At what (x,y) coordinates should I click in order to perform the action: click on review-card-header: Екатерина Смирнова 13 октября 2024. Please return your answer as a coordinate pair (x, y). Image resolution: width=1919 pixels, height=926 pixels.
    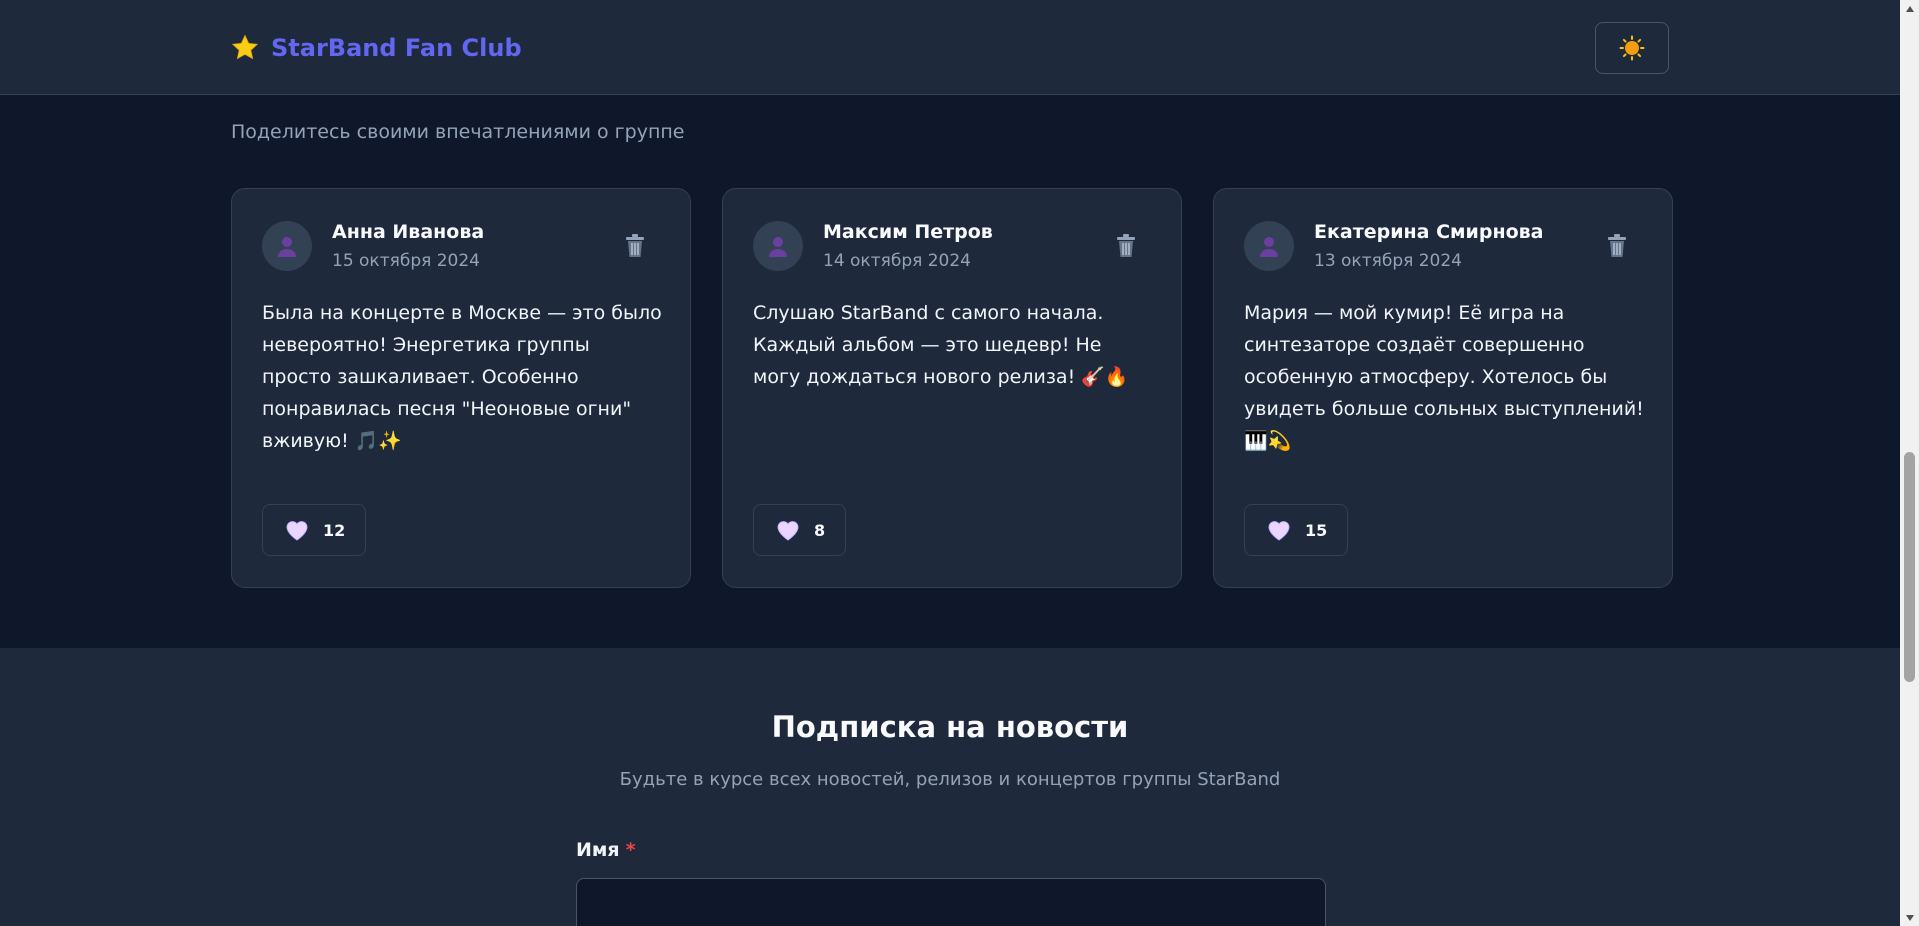
    Looking at the image, I should click on (1443, 246).